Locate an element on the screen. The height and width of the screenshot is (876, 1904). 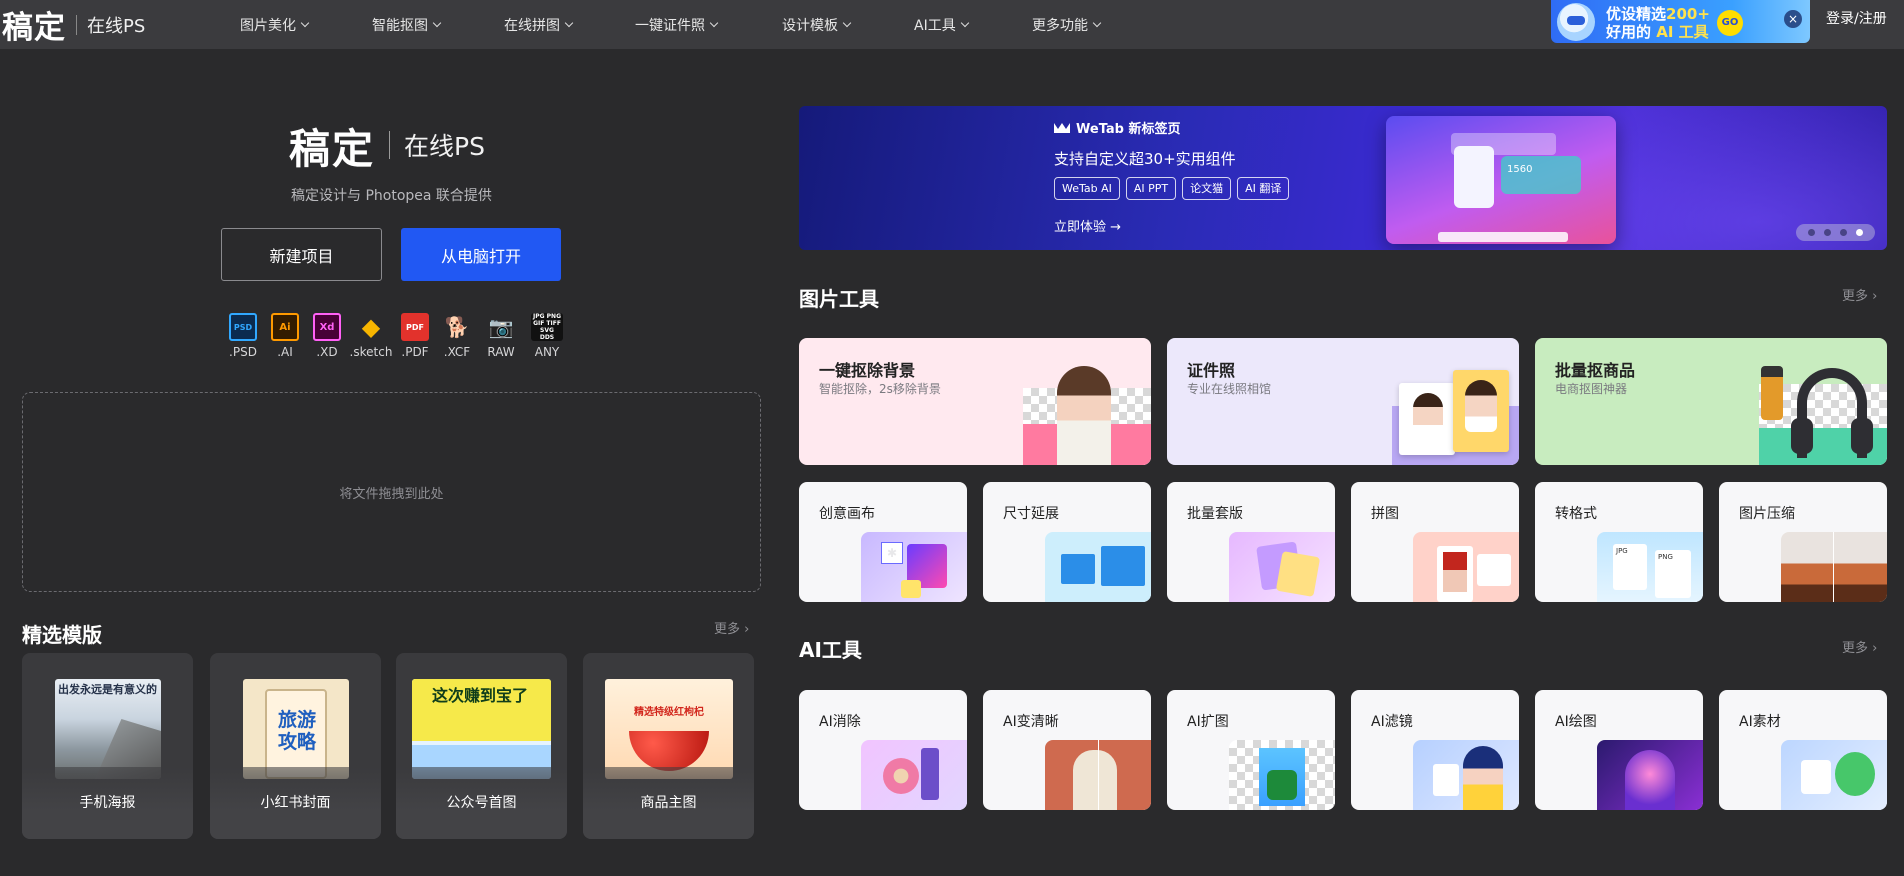
hero-logo-text: 稿定 is located at coordinates (332, 149).